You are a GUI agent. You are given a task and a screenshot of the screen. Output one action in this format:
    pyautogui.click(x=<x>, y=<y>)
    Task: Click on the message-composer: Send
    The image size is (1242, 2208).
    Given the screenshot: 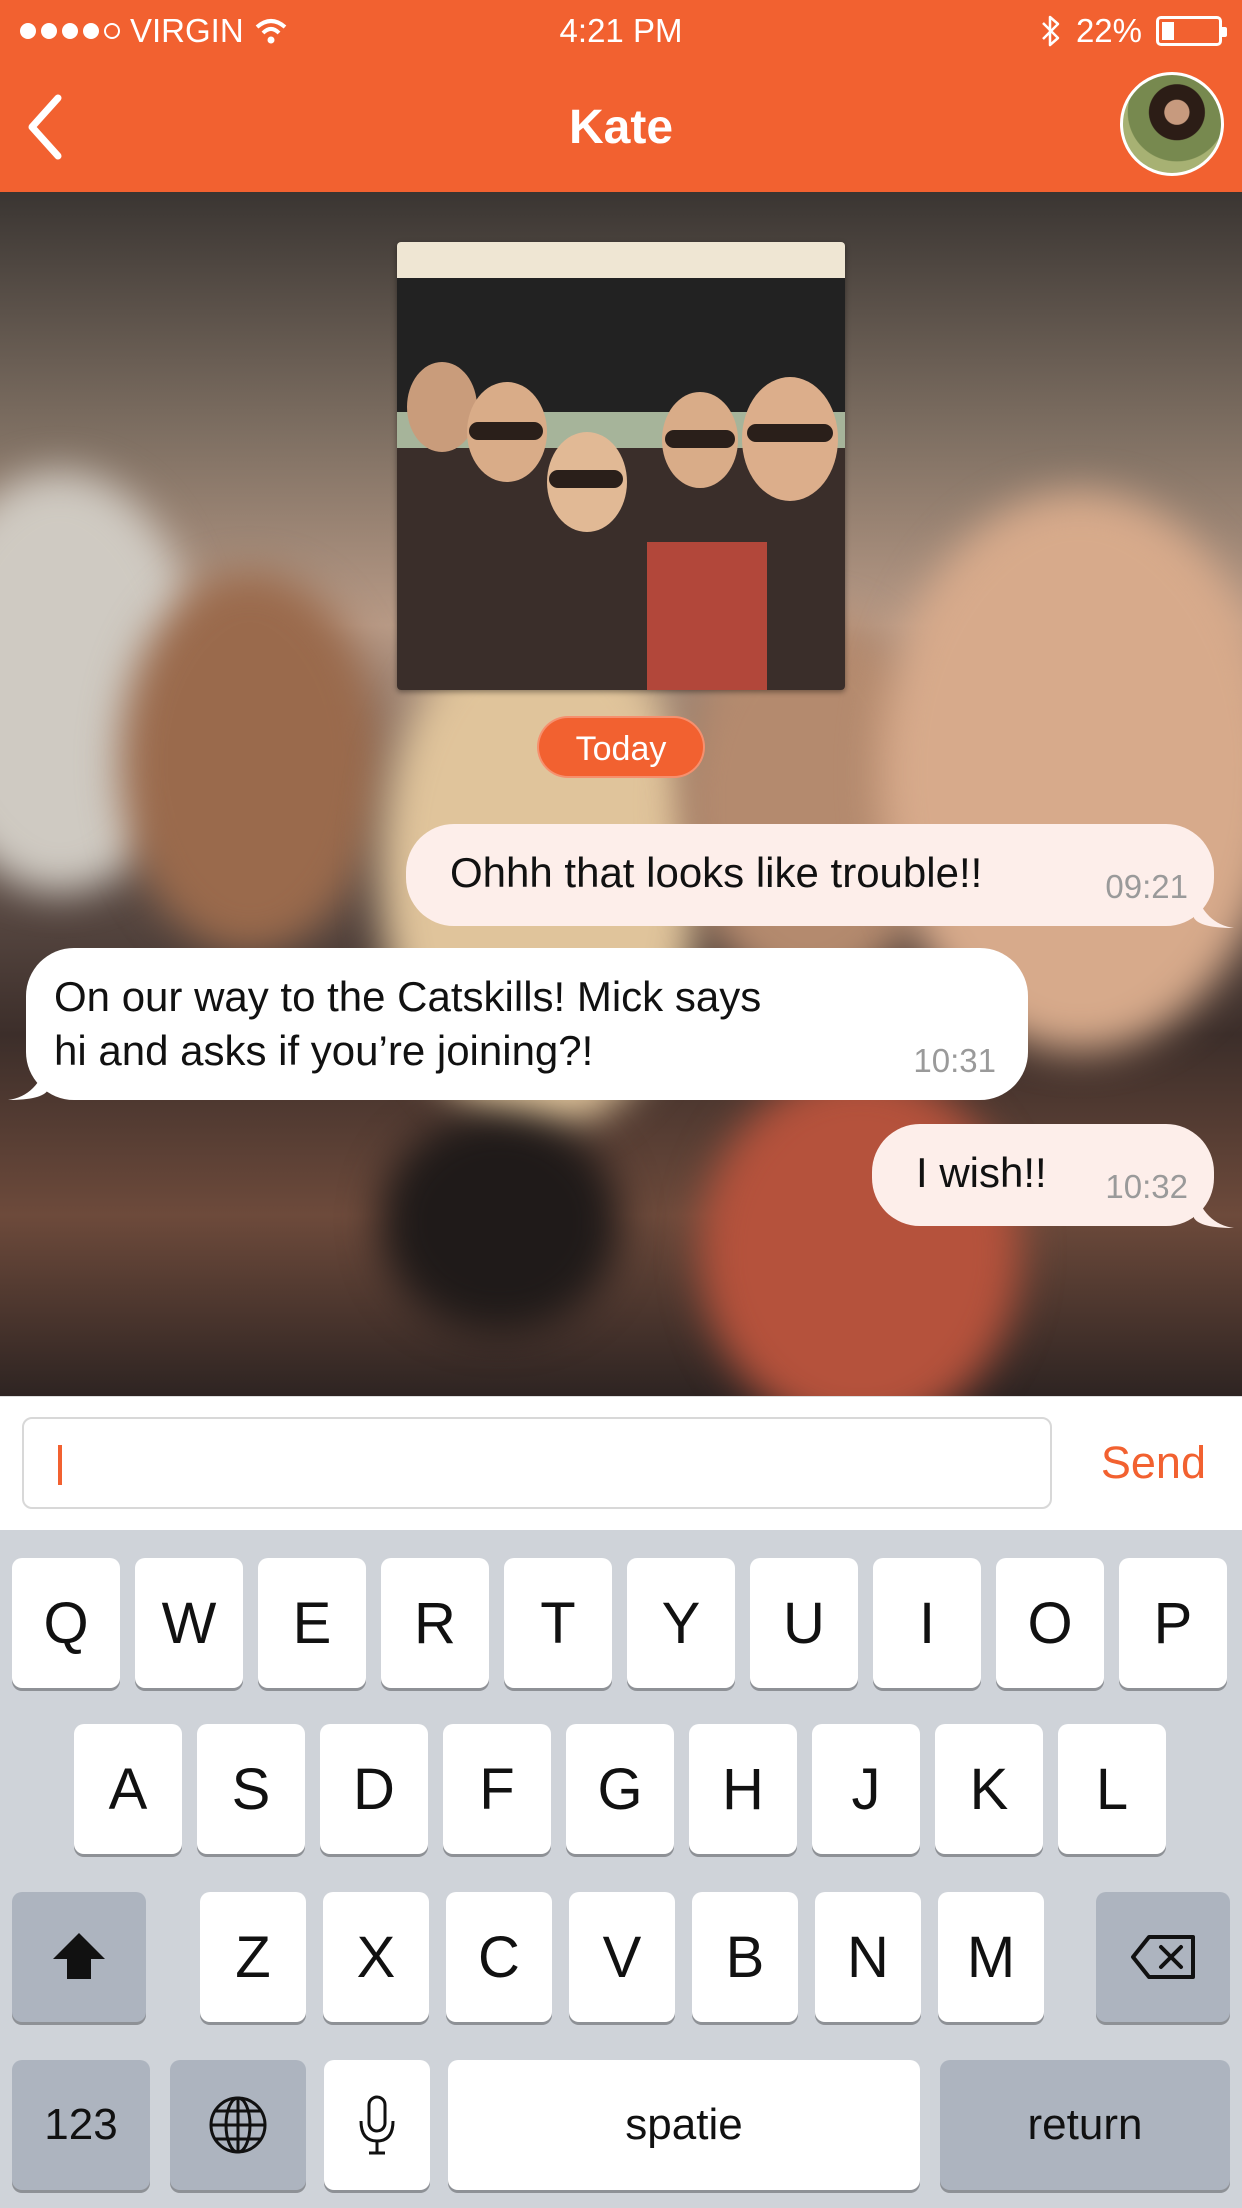 What is the action you would take?
    pyautogui.click(x=621, y=1463)
    